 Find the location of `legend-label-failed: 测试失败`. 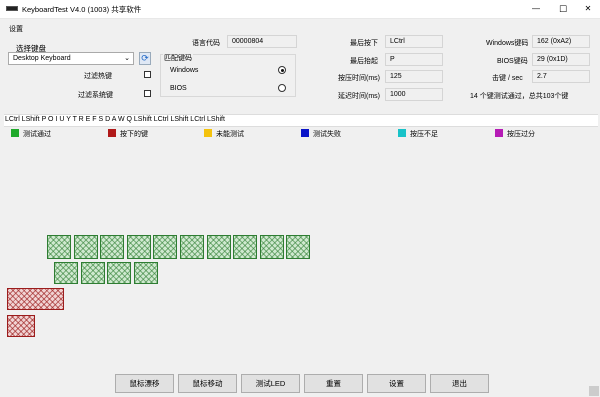

legend-label-failed: 测试失败 is located at coordinates (327, 134).